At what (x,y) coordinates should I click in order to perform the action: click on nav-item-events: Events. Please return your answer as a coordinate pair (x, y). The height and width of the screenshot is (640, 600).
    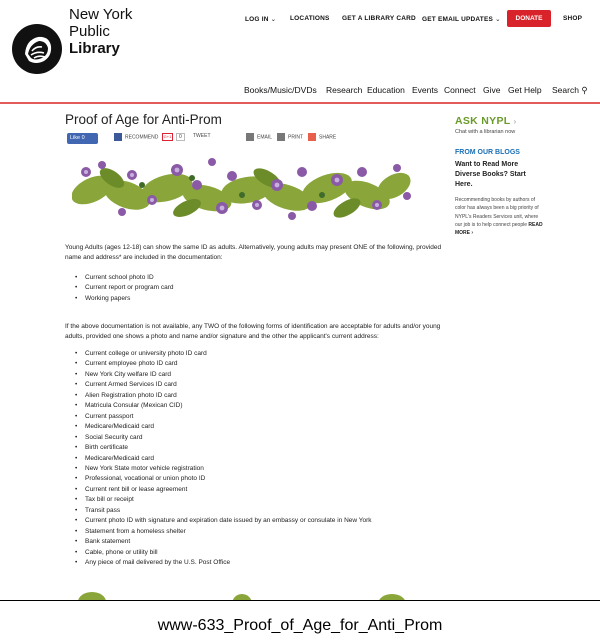
    Looking at the image, I should click on (425, 90).